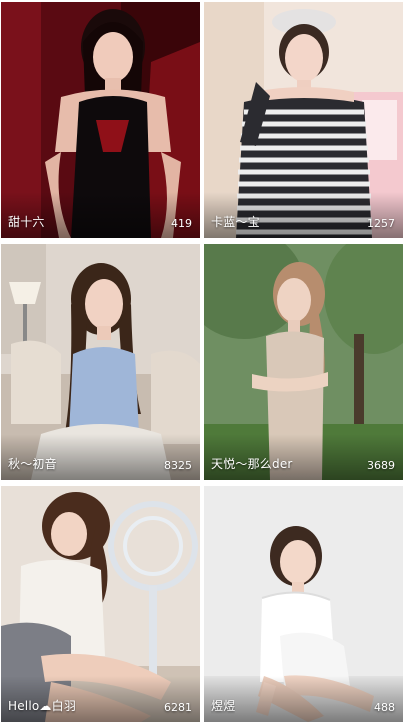  I want to click on viewer-count: 3689, so click(381, 465).